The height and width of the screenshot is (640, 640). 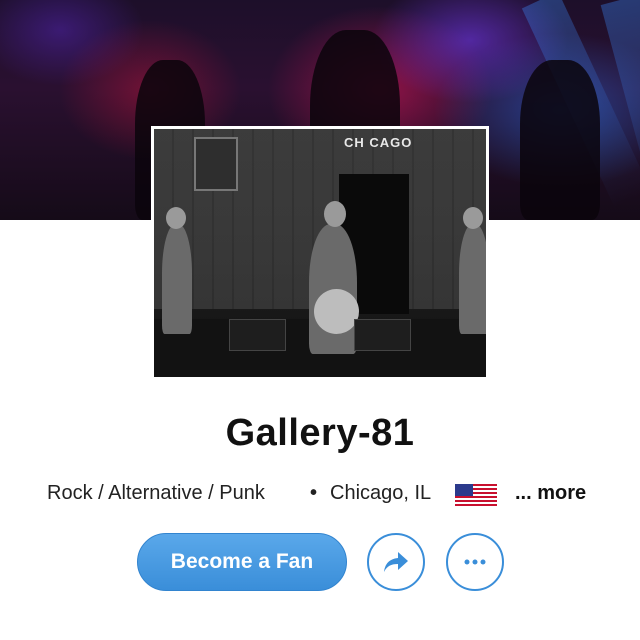 I want to click on more-options-button, so click(x=475, y=562).